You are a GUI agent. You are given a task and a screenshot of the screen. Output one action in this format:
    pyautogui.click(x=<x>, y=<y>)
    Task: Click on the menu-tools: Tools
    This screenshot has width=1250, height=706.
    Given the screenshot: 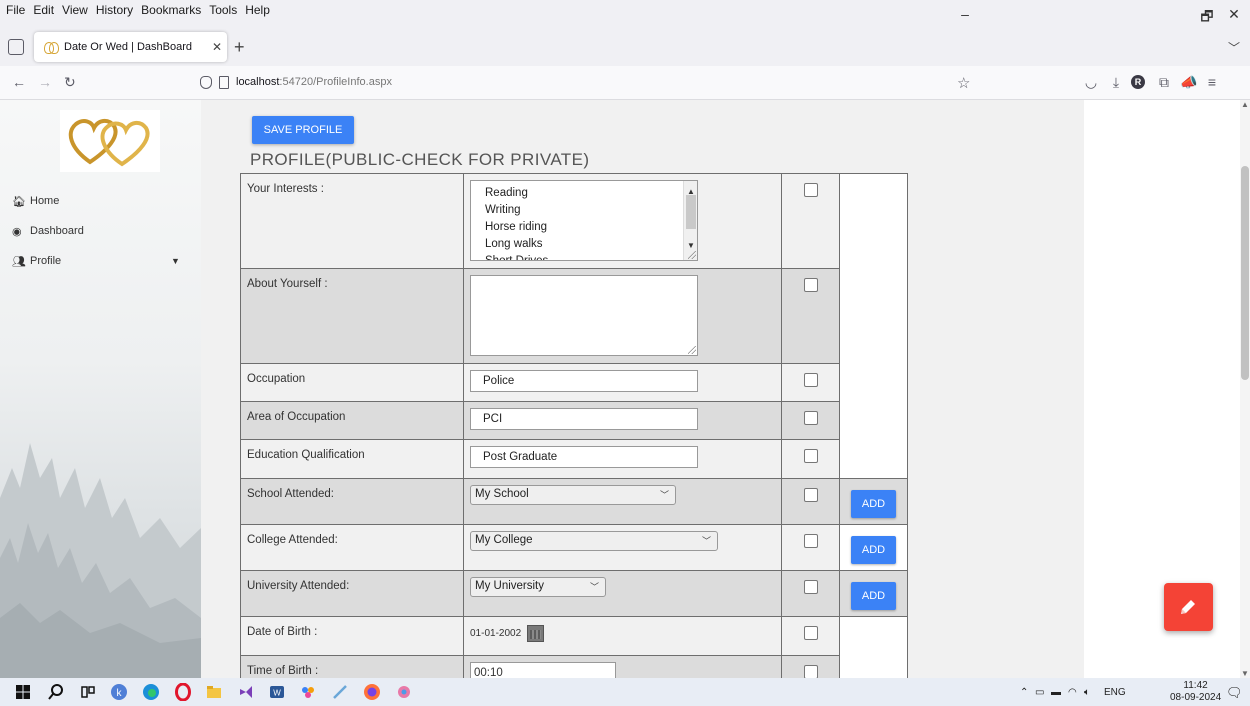 What is the action you would take?
    pyautogui.click(x=223, y=10)
    